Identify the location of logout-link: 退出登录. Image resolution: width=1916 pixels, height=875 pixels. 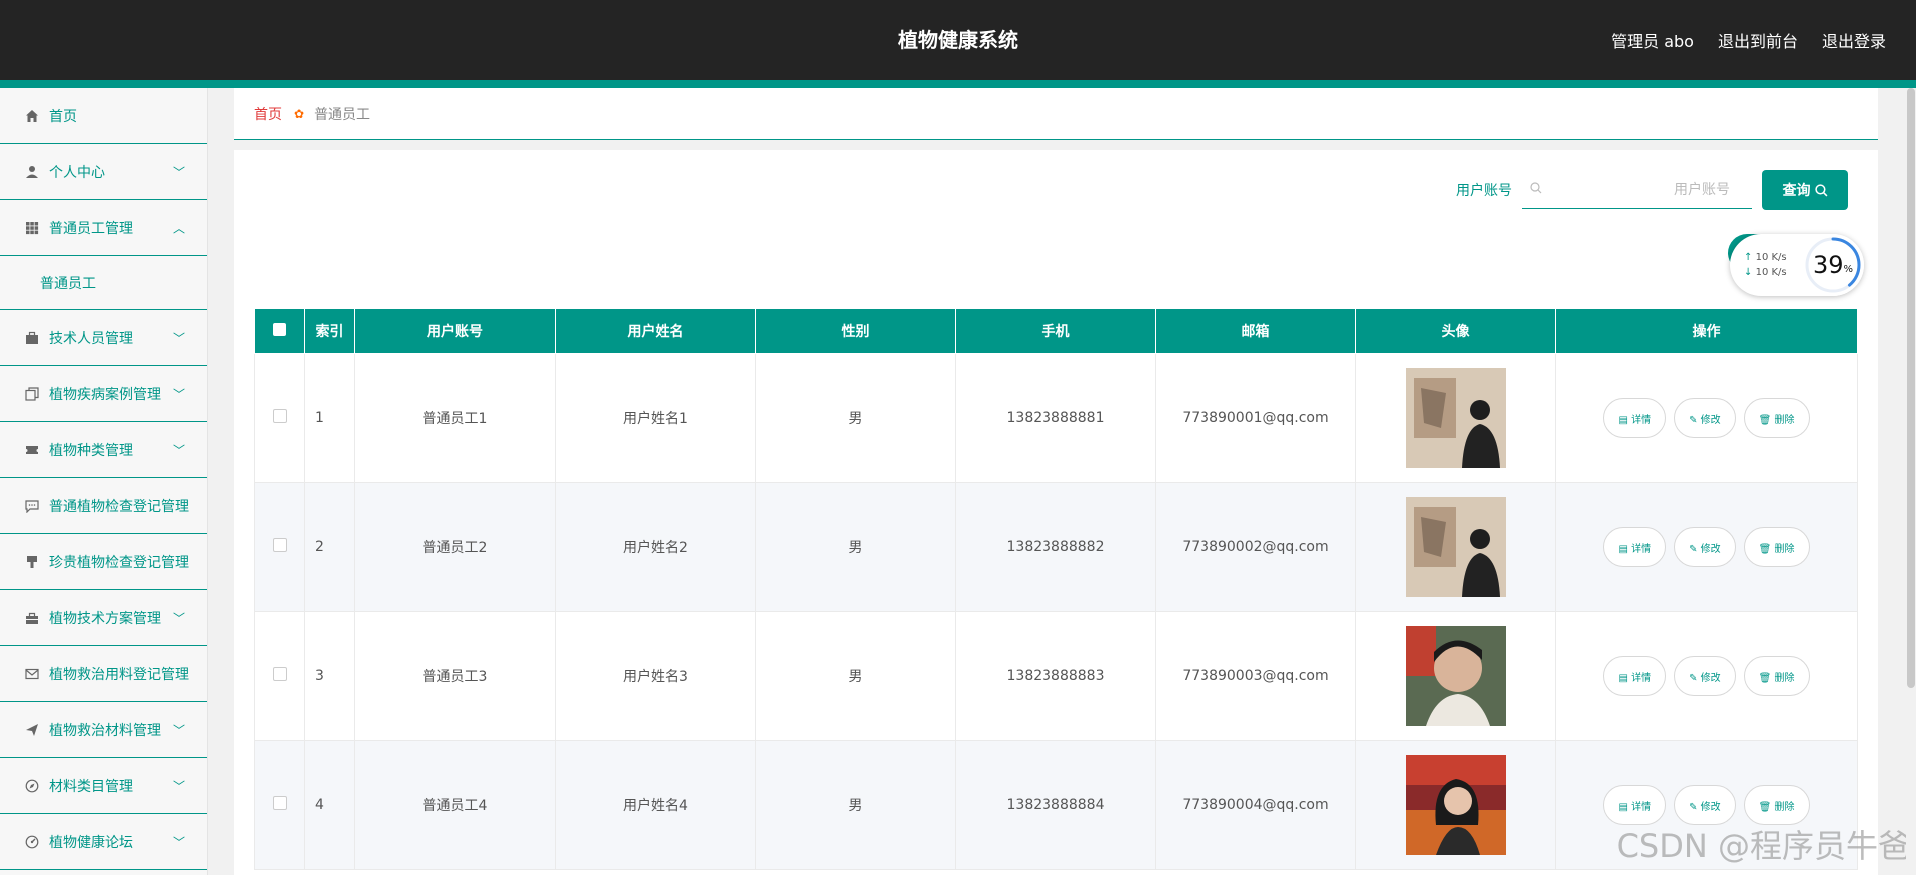
(1854, 40).